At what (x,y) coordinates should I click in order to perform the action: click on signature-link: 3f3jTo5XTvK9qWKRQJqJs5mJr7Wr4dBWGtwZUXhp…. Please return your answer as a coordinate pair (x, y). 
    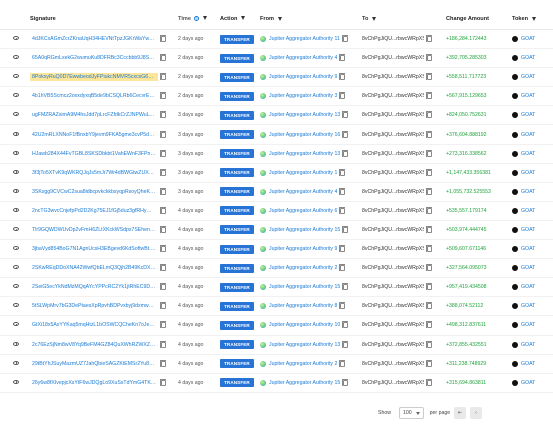
    Looking at the image, I should click on (94, 173).